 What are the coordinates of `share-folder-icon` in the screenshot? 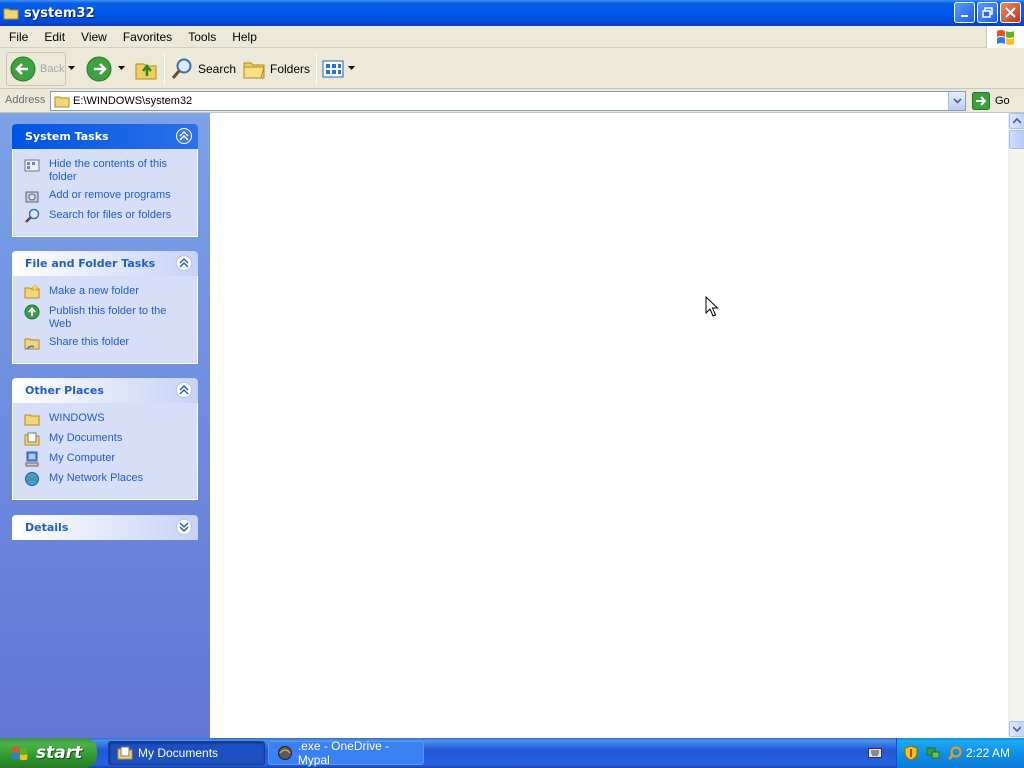 It's located at (32, 344).